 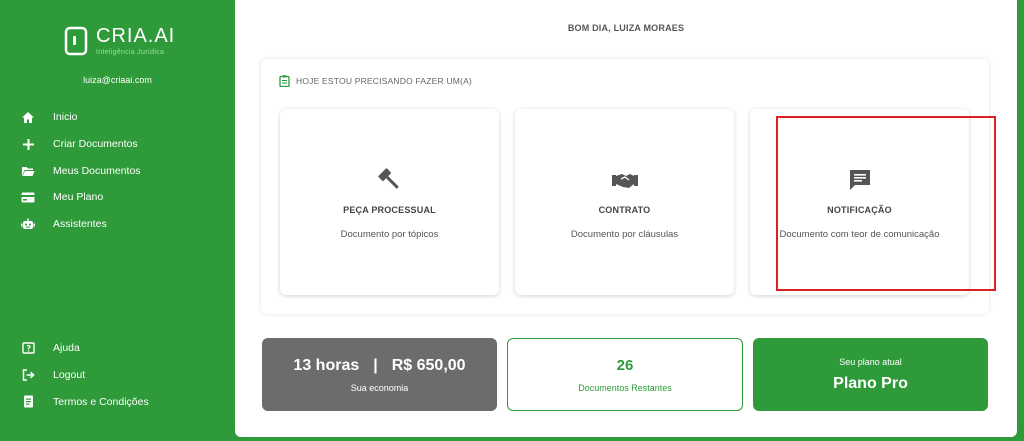 I want to click on sidebar-item-termos: Termos e Condições, so click(x=117, y=401).